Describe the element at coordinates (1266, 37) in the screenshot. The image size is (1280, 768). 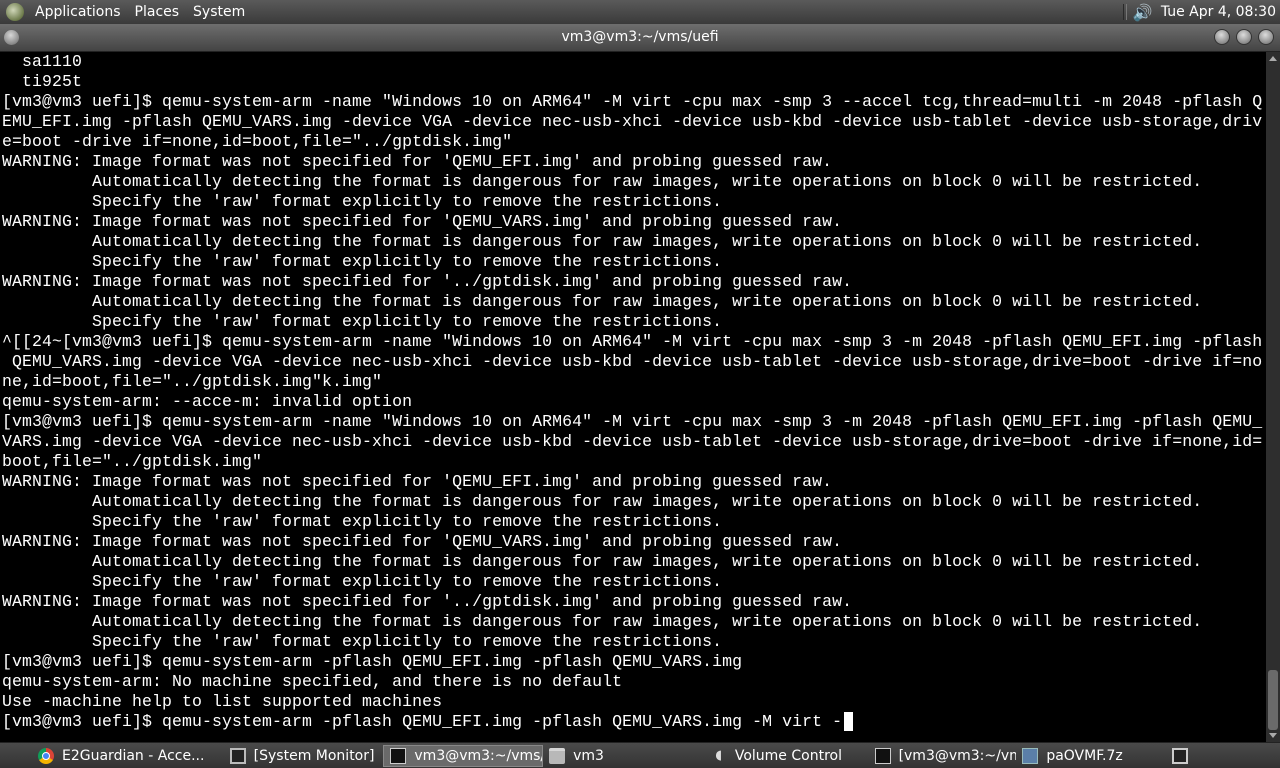
I see `close-button` at that location.